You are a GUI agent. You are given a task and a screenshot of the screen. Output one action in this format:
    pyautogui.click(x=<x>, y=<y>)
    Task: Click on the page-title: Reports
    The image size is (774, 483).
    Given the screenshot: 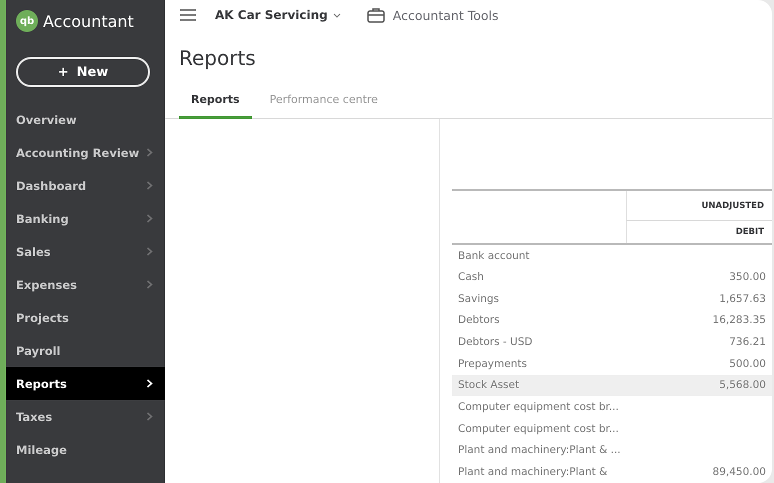 What is the action you would take?
    pyautogui.click(x=218, y=58)
    